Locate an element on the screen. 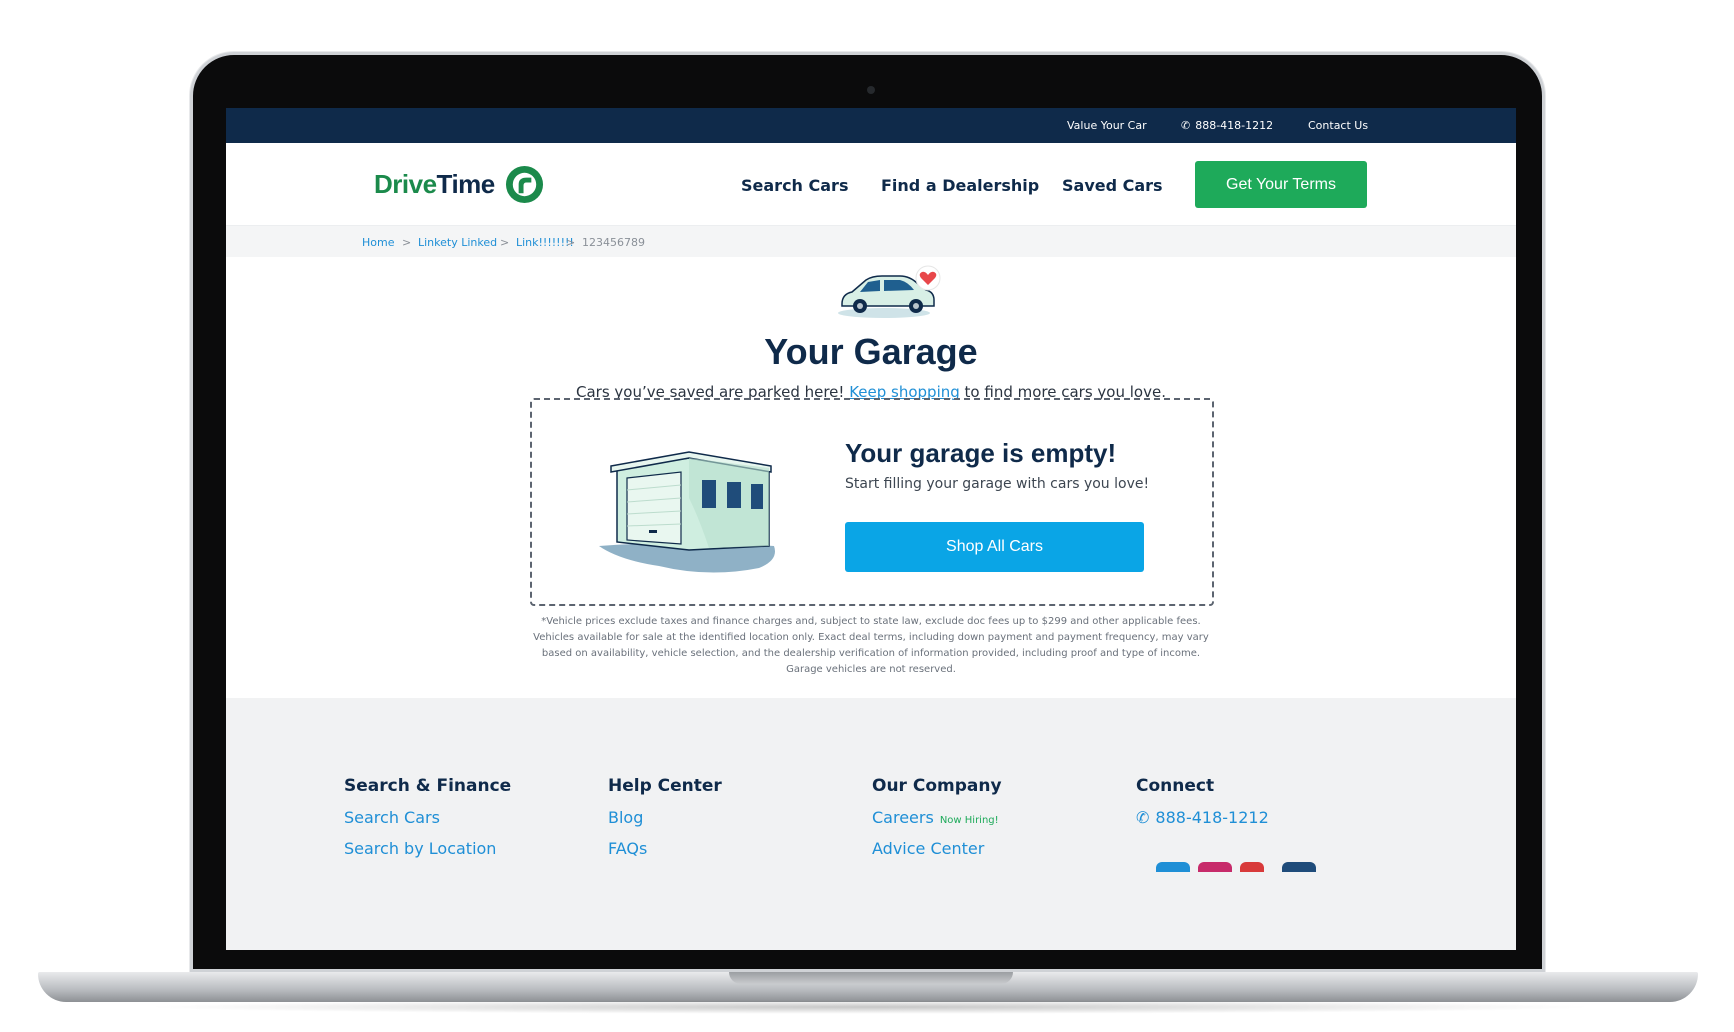 Image resolution: width=1734 pixels, height=1032 pixels. footer-link-blog: Blog is located at coordinates (665, 817).